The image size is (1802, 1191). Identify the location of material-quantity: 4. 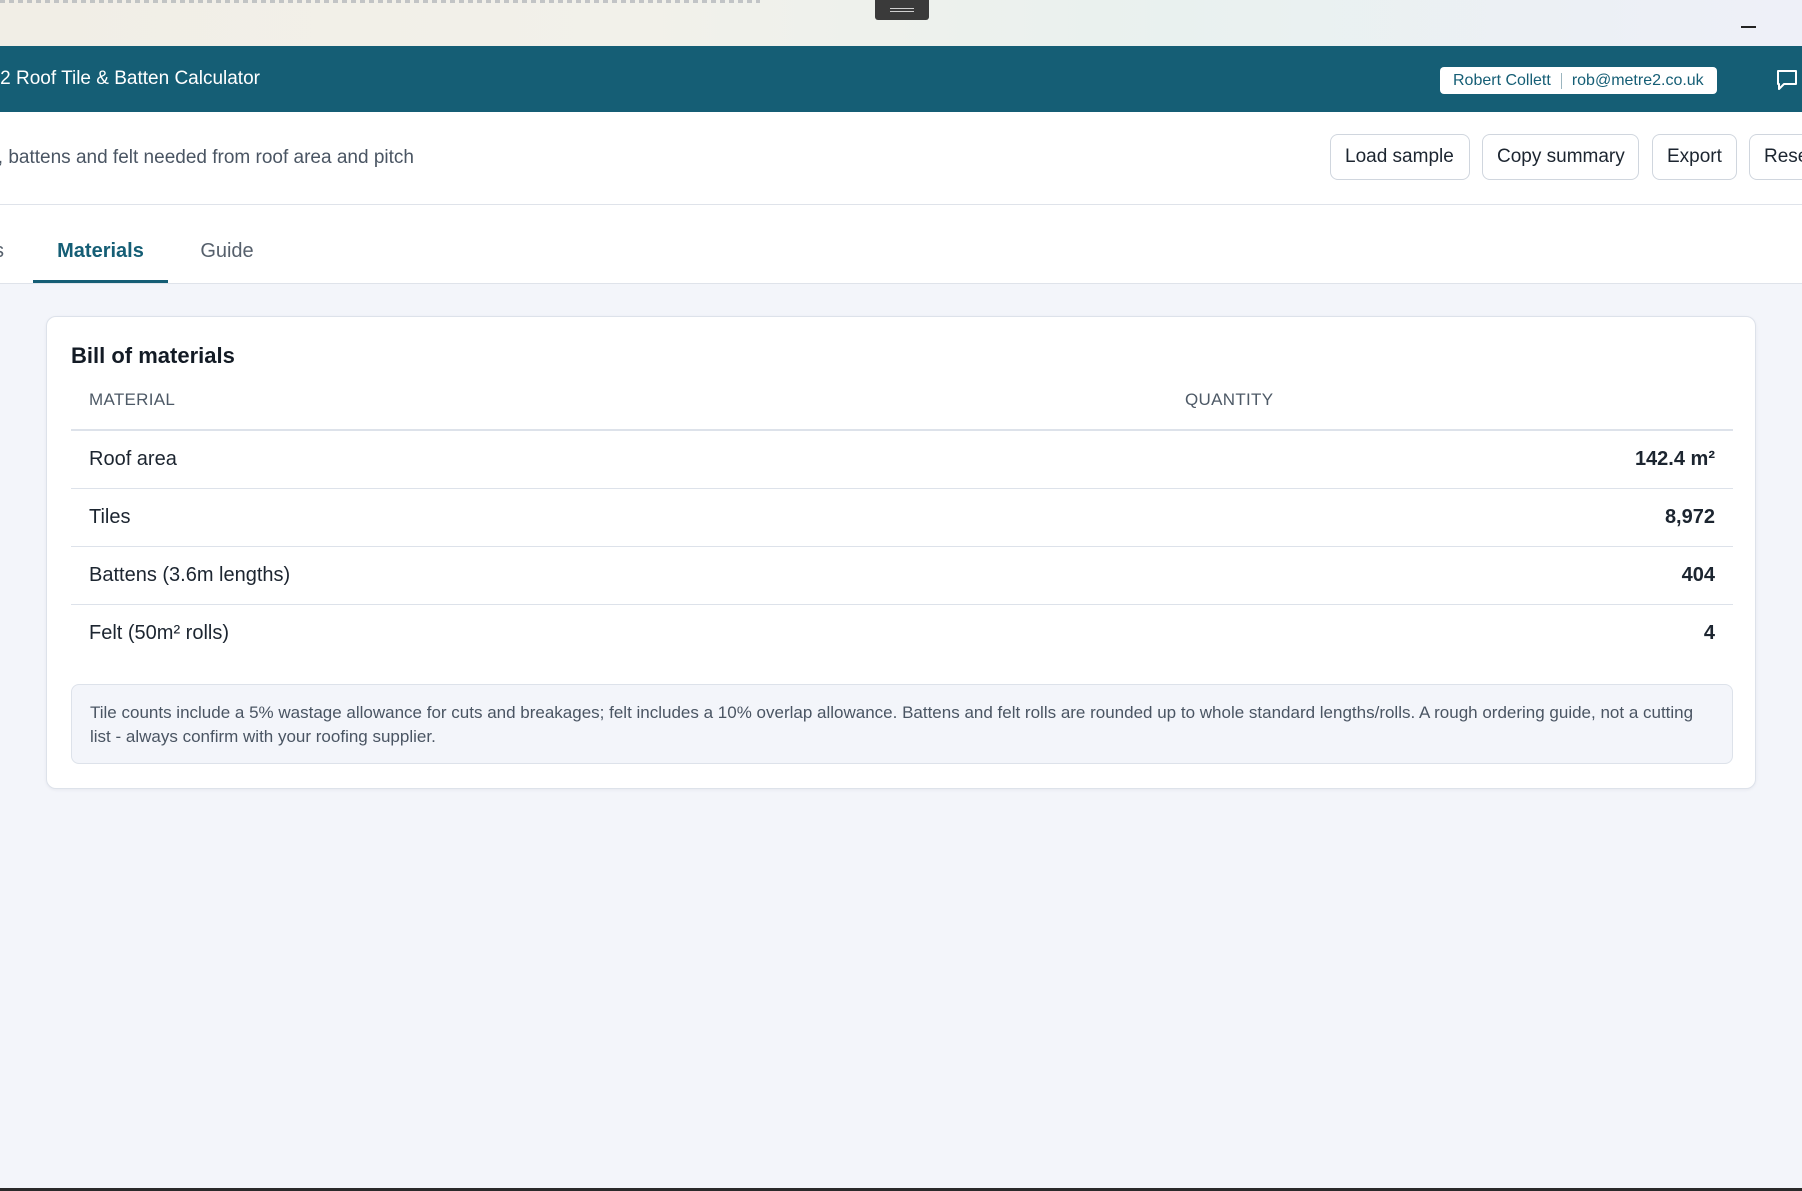
(1709, 633).